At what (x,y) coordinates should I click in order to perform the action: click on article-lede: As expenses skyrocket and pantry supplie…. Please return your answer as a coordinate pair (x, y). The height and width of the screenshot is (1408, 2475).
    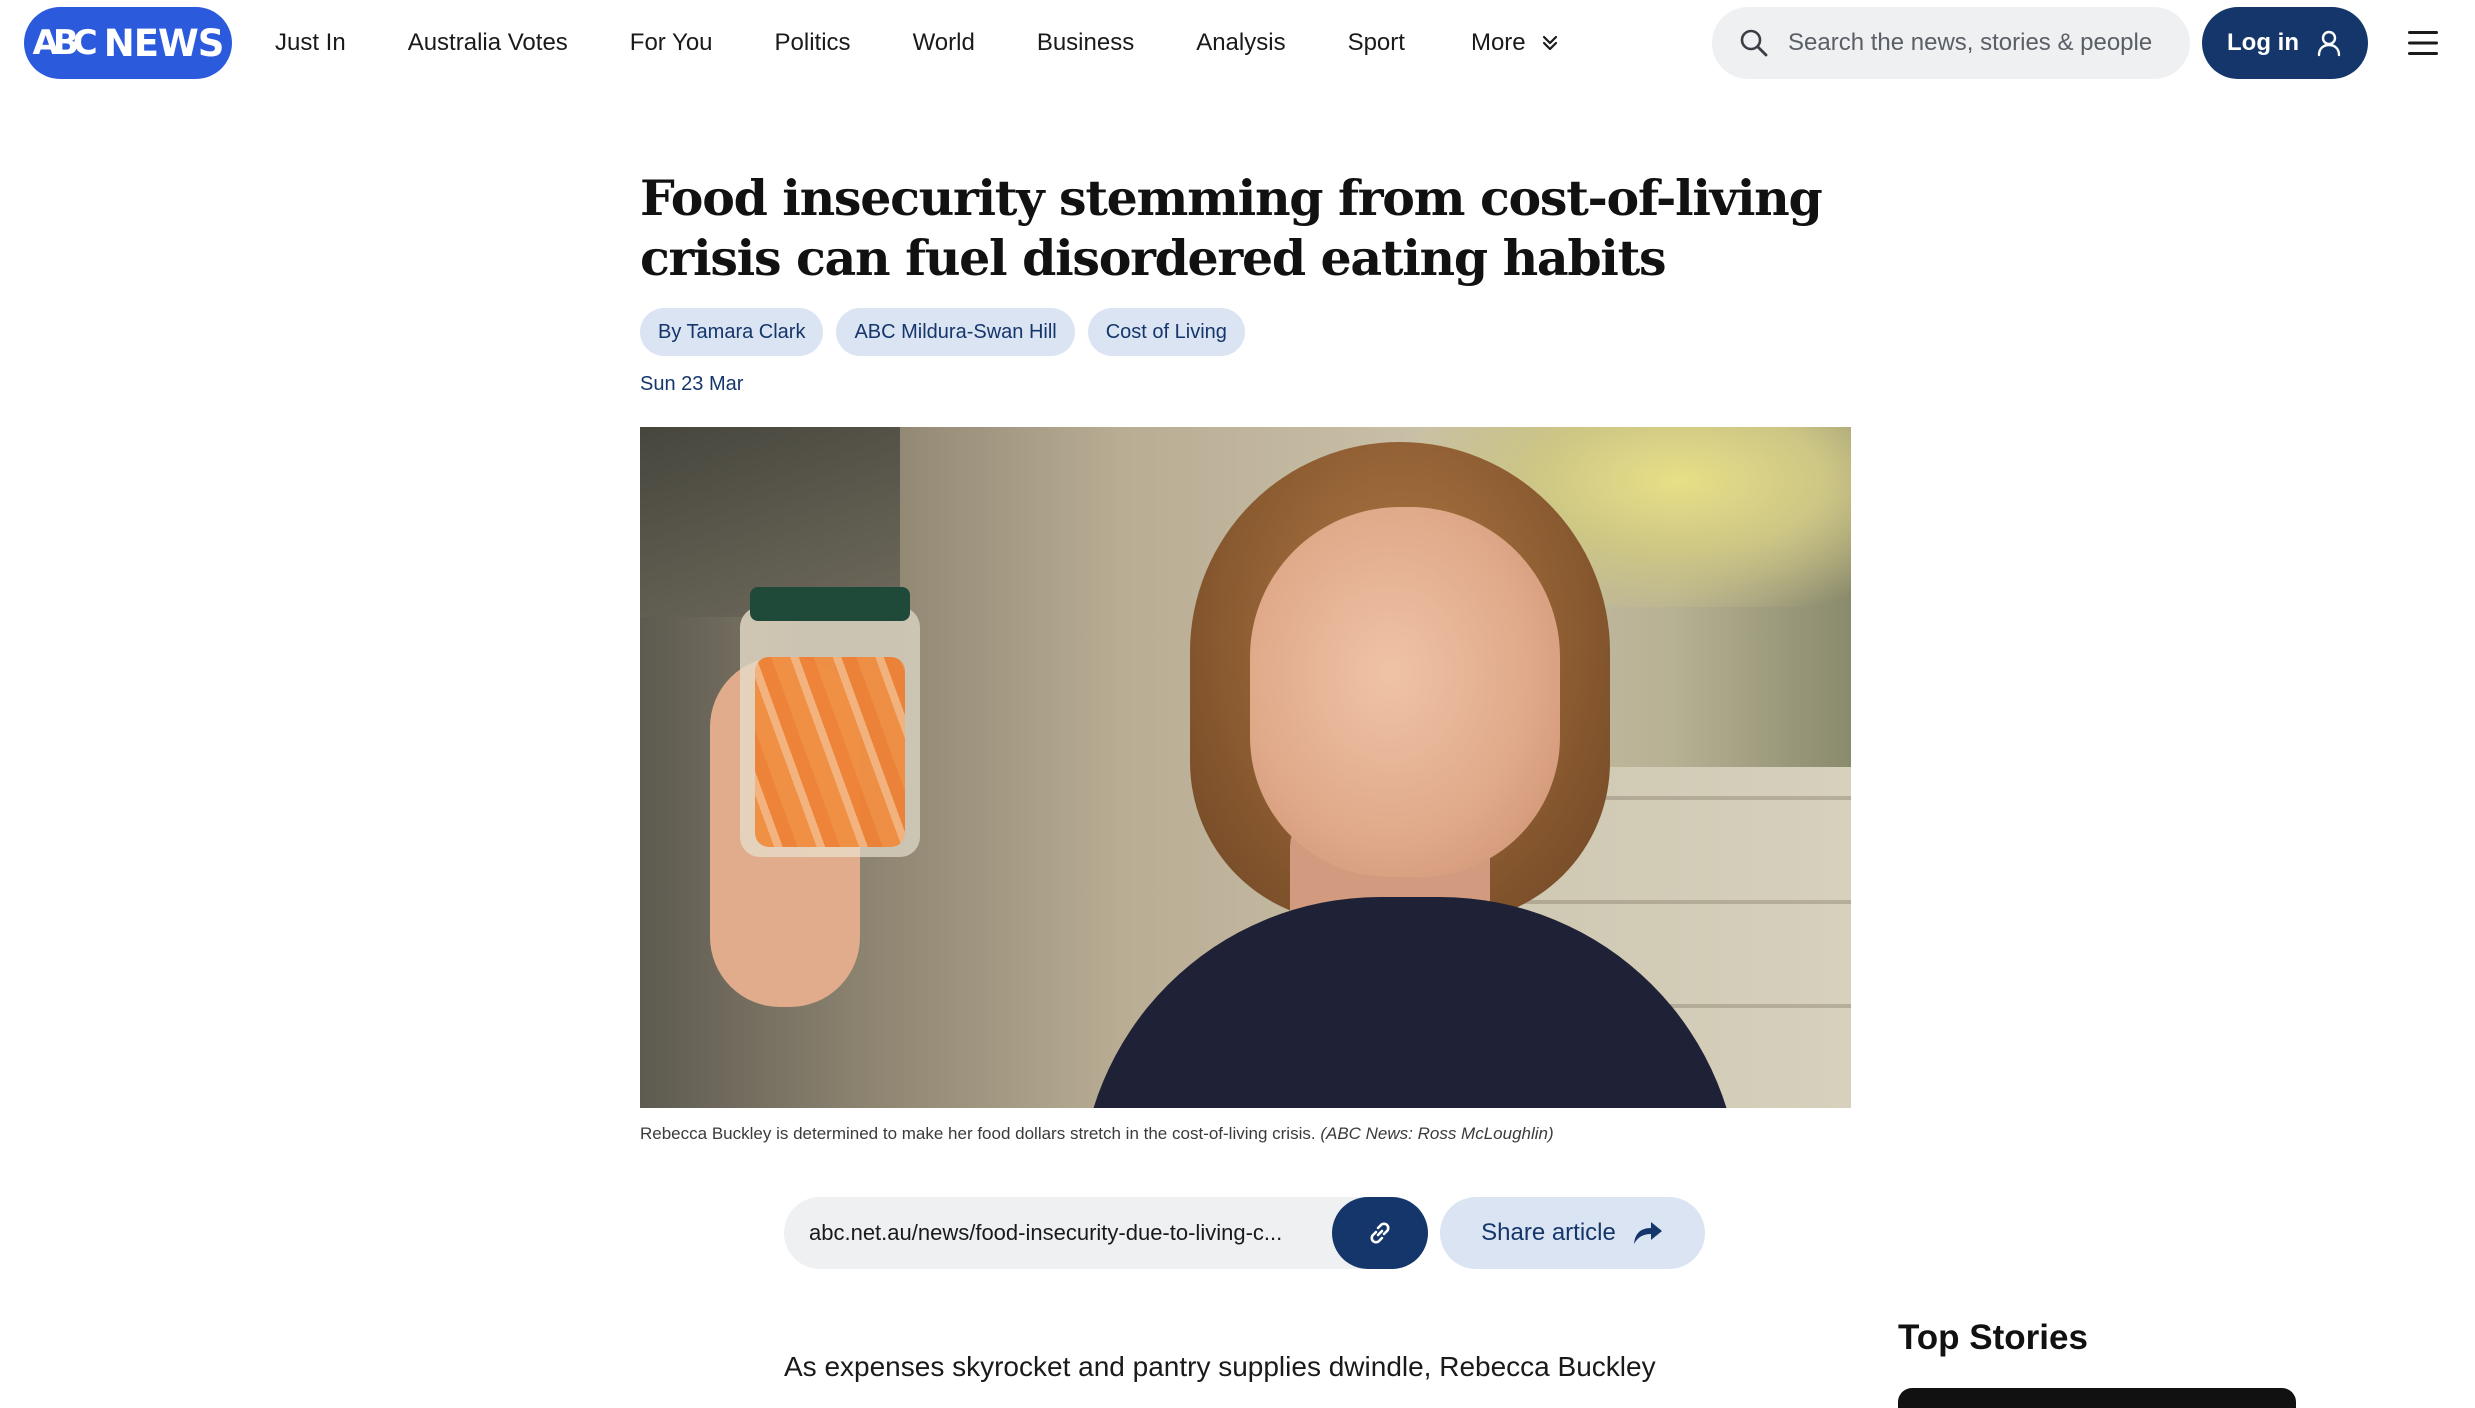
    Looking at the image, I should click on (1220, 1366).